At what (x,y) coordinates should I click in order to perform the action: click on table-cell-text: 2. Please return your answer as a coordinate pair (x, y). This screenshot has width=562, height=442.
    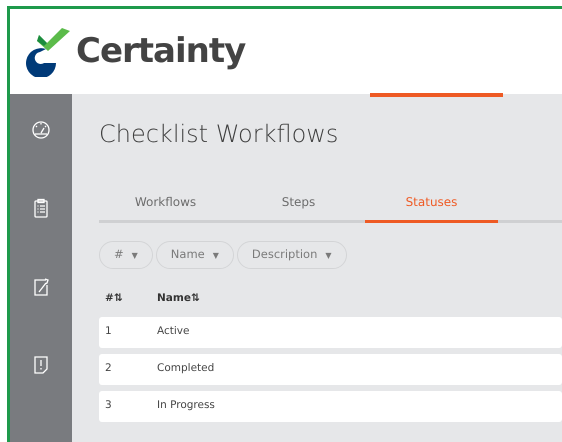
    Looking at the image, I should click on (108, 368).